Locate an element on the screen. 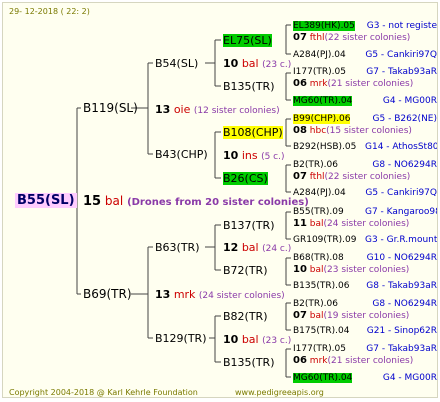 This screenshot has height=402, width=440. g2-node-4: B129(TR) is located at coordinates (181, 339).